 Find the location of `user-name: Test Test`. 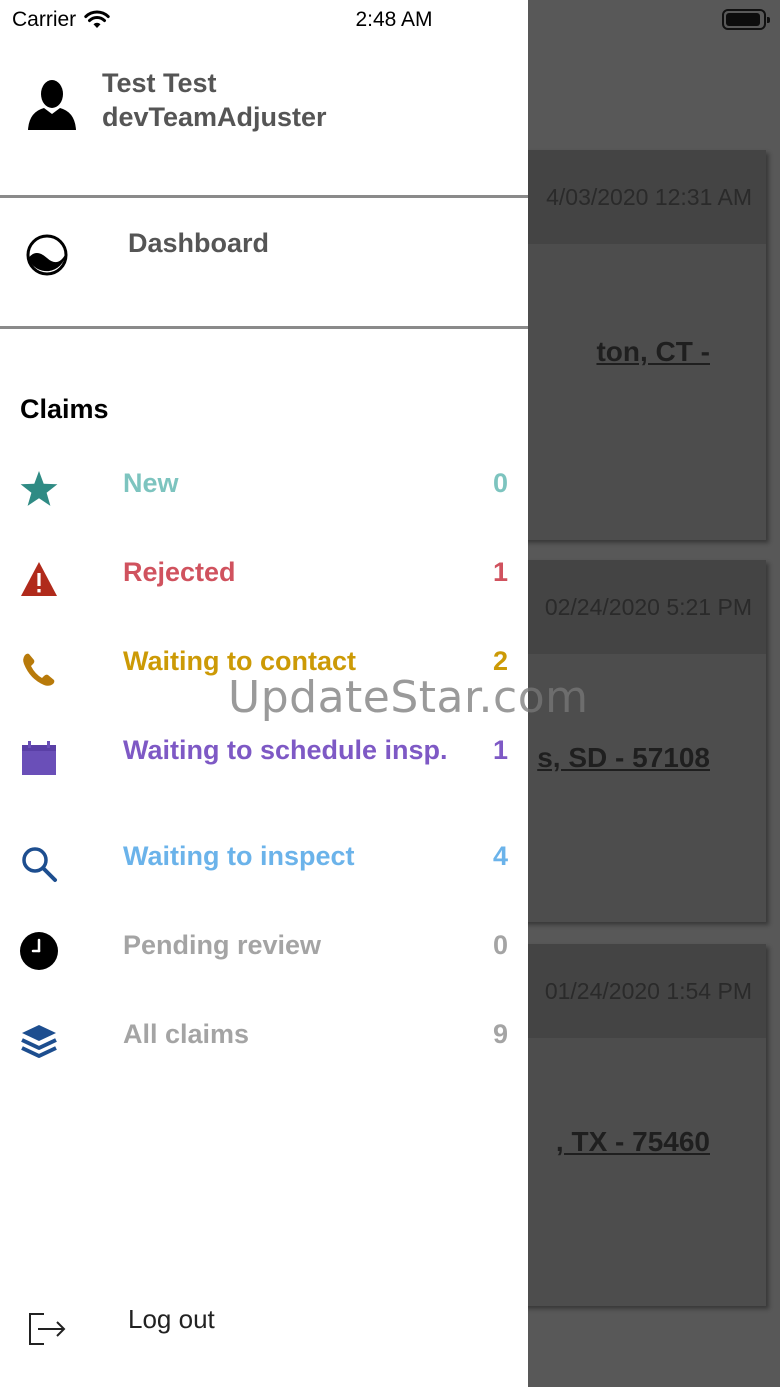

user-name: Test Test is located at coordinates (159, 83).